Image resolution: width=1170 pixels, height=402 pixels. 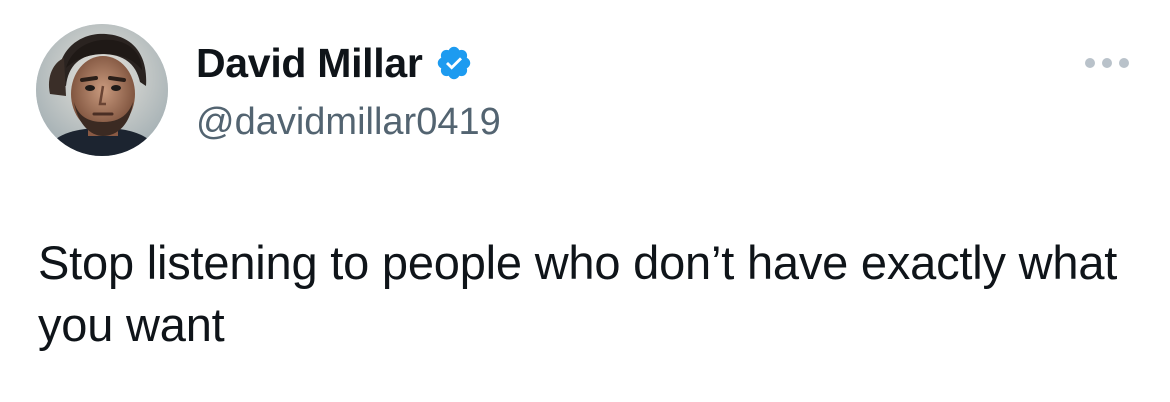 I want to click on handle: @davidmillar0419, so click(x=348, y=122).